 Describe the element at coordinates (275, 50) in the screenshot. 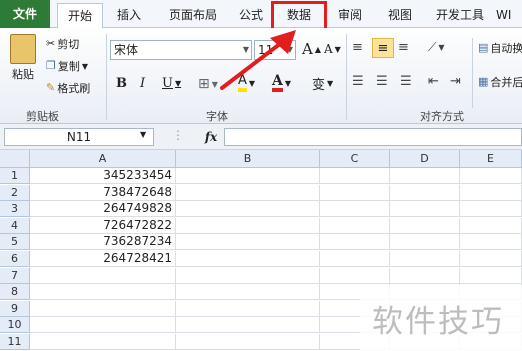

I see `font-size-select: 11 ▼` at that location.